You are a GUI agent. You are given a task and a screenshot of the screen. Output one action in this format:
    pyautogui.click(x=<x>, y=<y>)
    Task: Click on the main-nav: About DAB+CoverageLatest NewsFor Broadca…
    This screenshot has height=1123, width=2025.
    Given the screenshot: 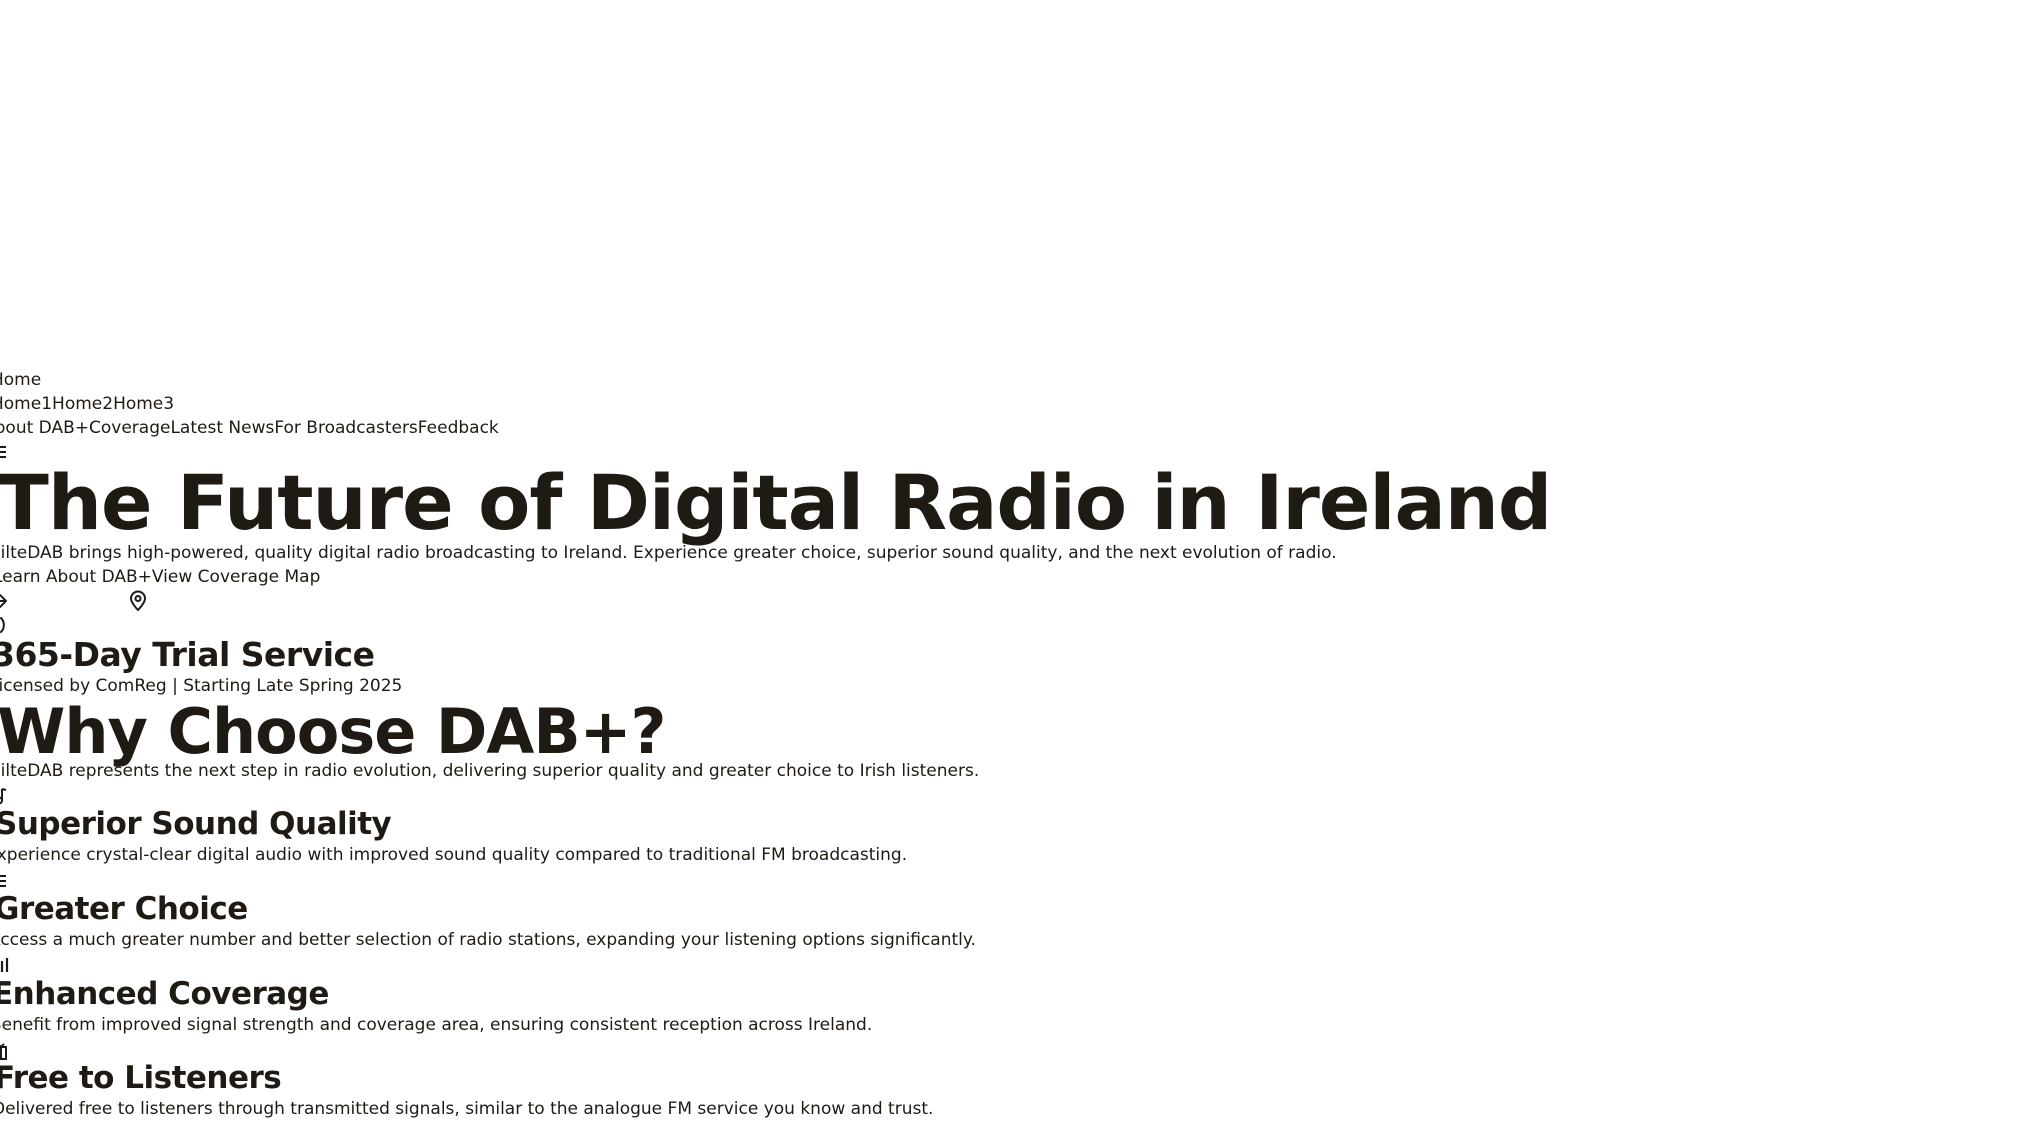 What is the action you would take?
    pyautogui.click(x=249, y=428)
    